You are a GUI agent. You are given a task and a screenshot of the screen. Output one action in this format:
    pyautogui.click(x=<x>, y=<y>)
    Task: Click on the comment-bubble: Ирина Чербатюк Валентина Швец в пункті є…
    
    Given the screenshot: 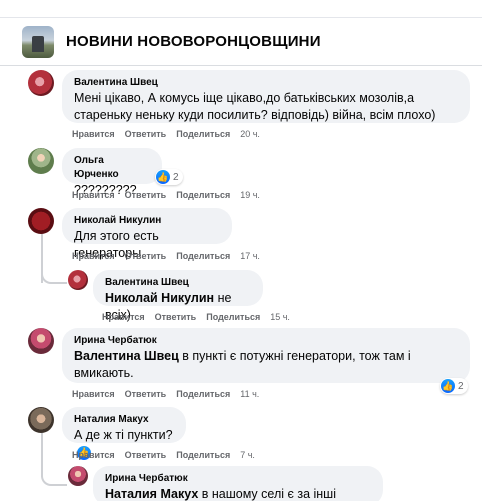 What is the action you would take?
    pyautogui.click(x=266, y=355)
    